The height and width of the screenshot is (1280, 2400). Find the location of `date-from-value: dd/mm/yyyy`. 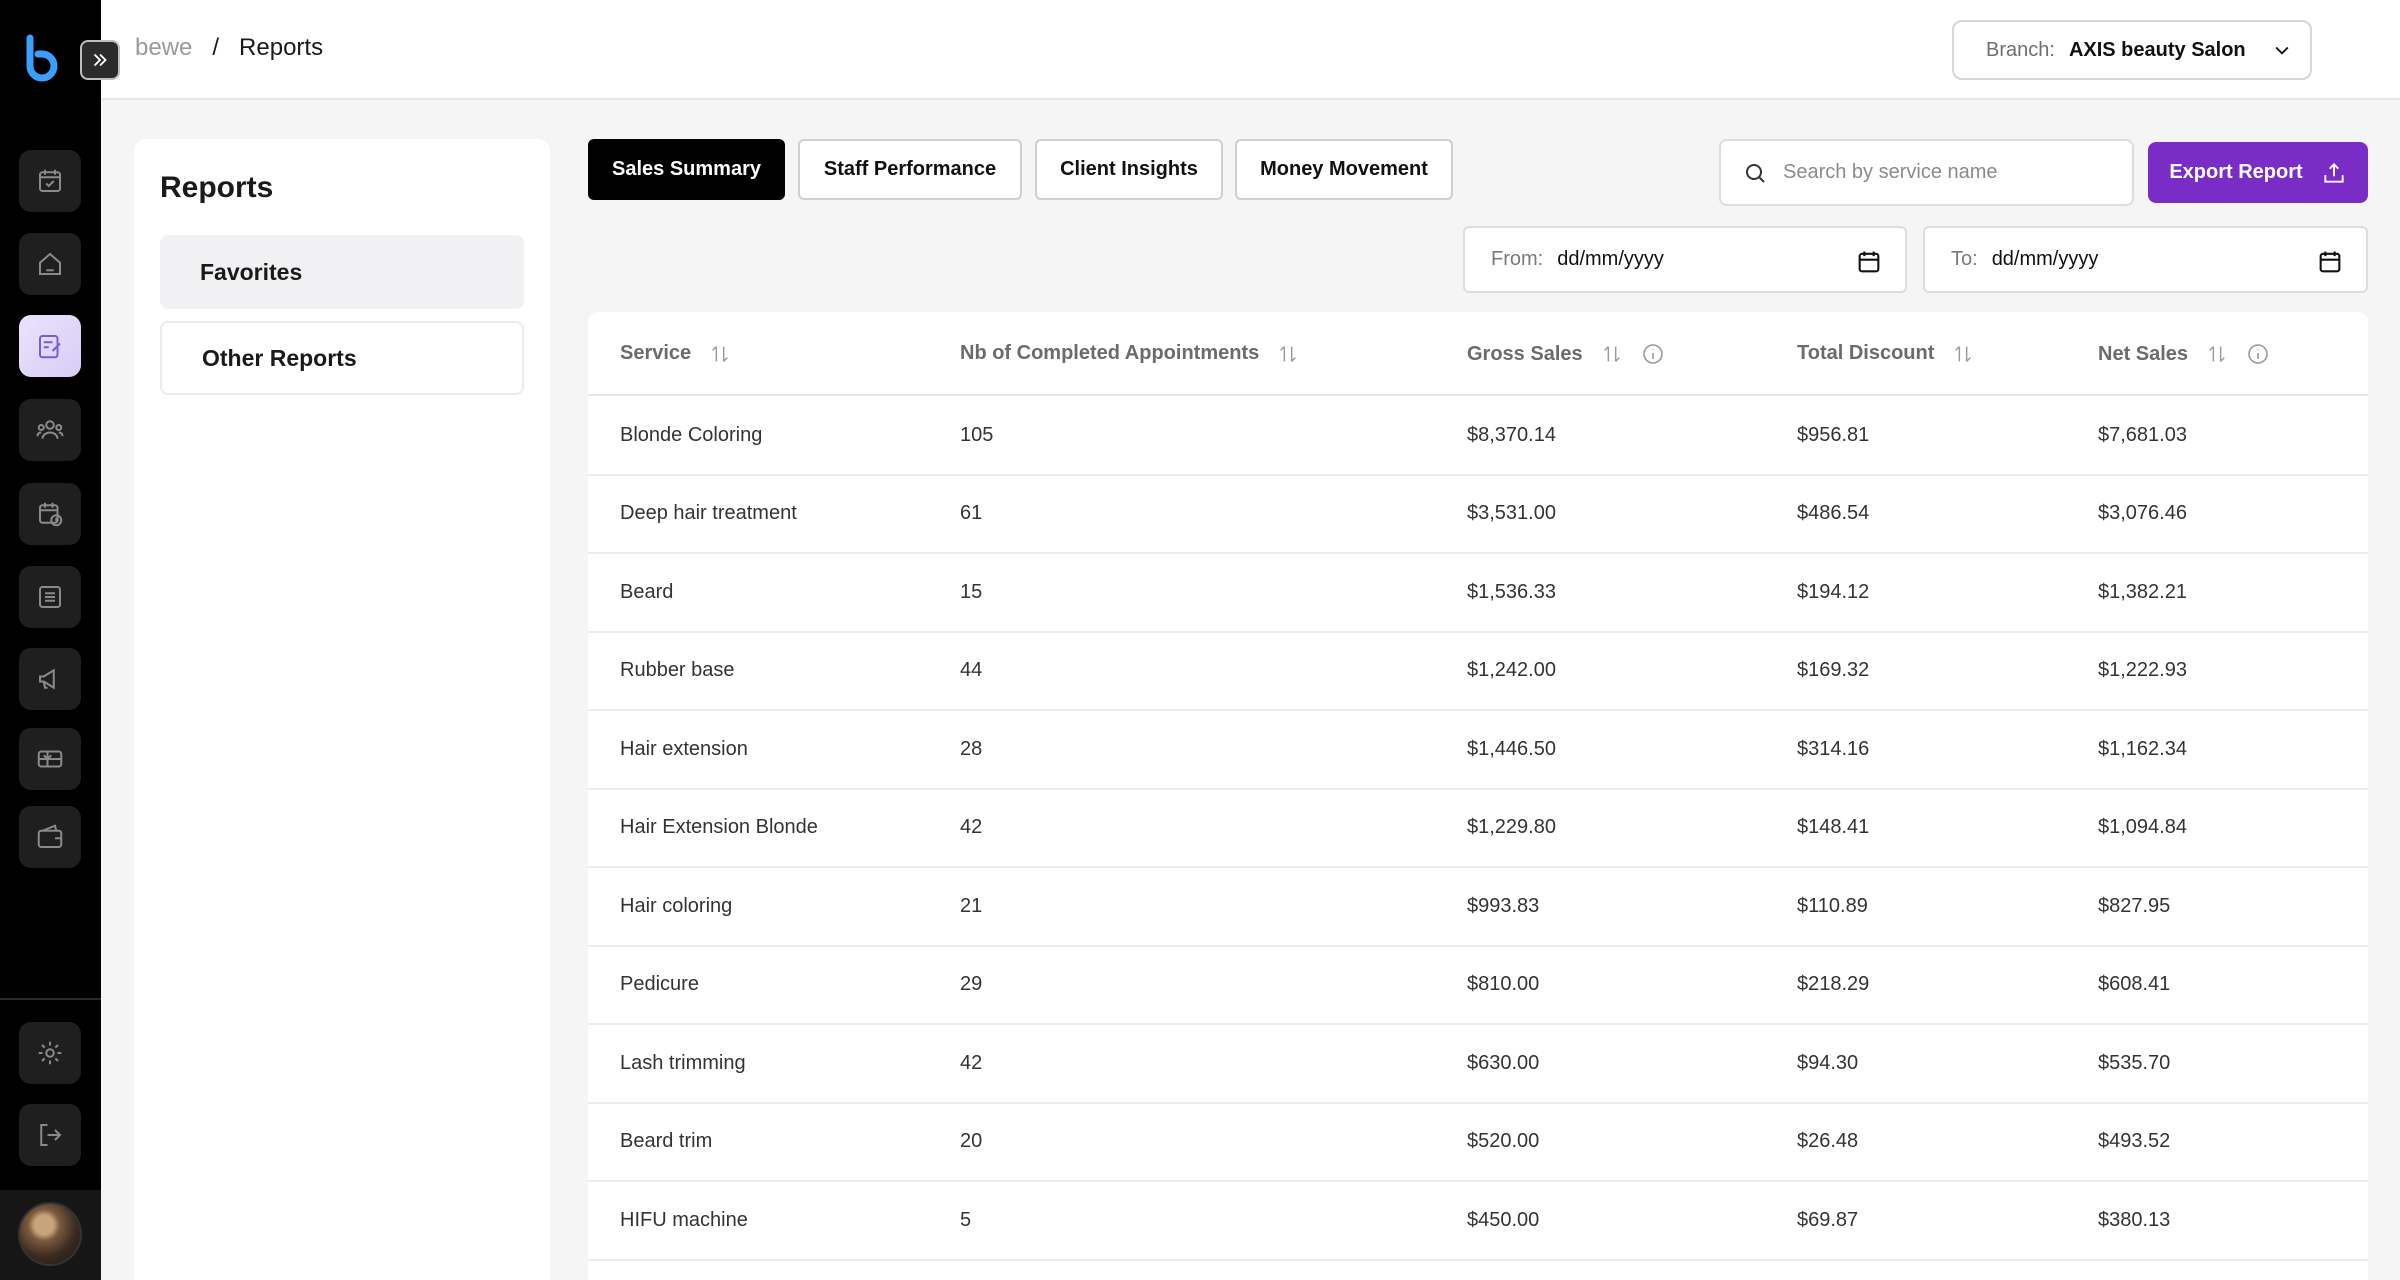

date-from-value: dd/mm/yyyy is located at coordinates (1610, 259).